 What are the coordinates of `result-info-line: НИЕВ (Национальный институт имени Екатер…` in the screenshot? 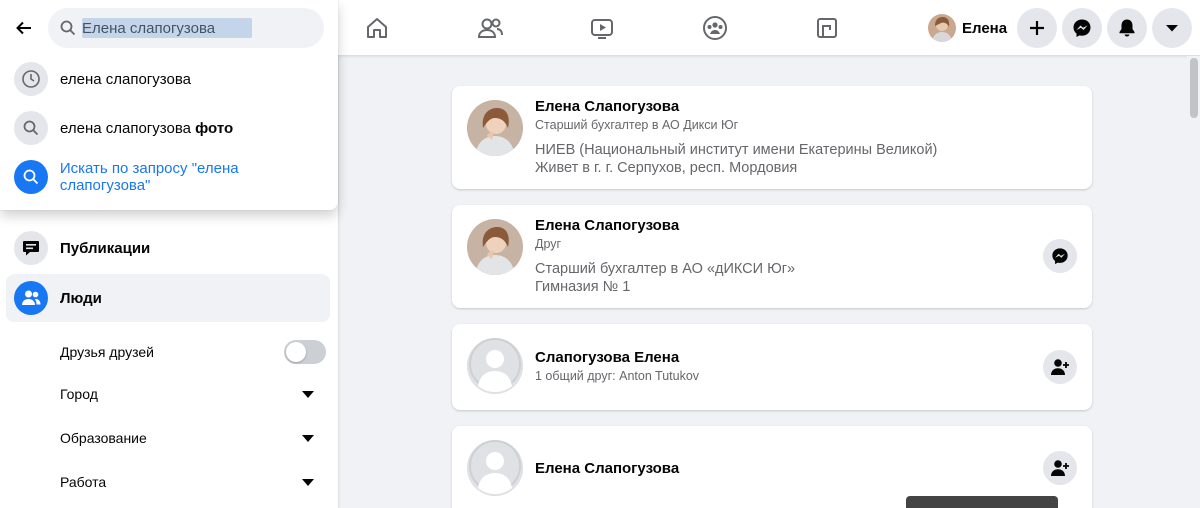 It's located at (736, 150).